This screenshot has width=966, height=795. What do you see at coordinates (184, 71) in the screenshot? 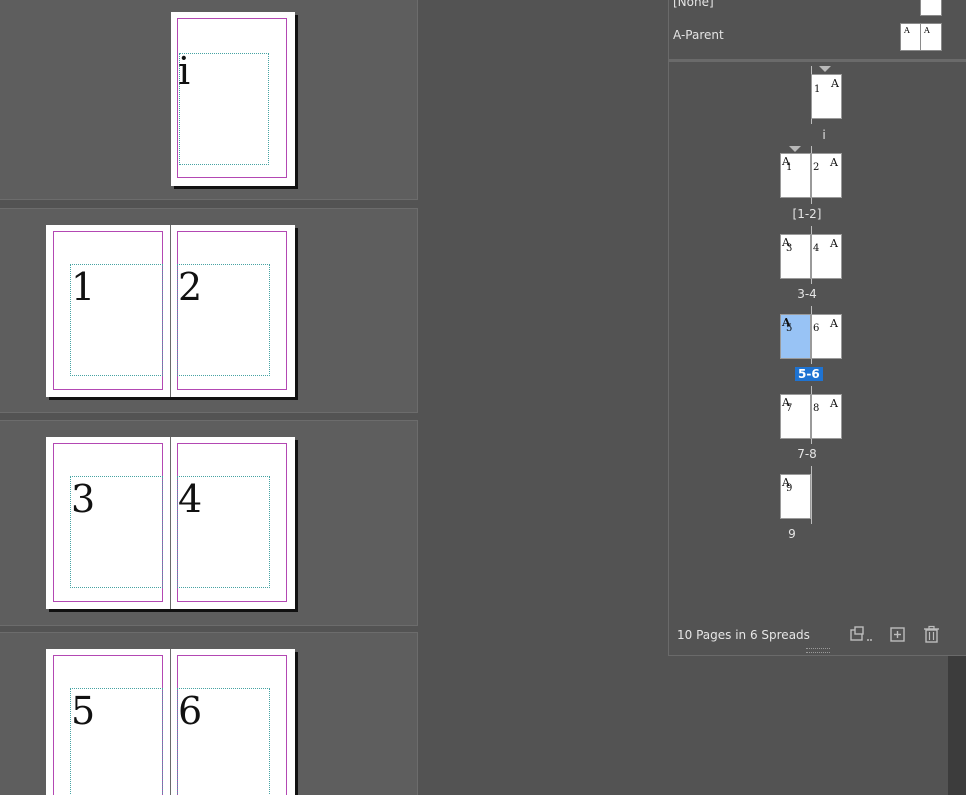
I see `page-number: i` at bounding box center [184, 71].